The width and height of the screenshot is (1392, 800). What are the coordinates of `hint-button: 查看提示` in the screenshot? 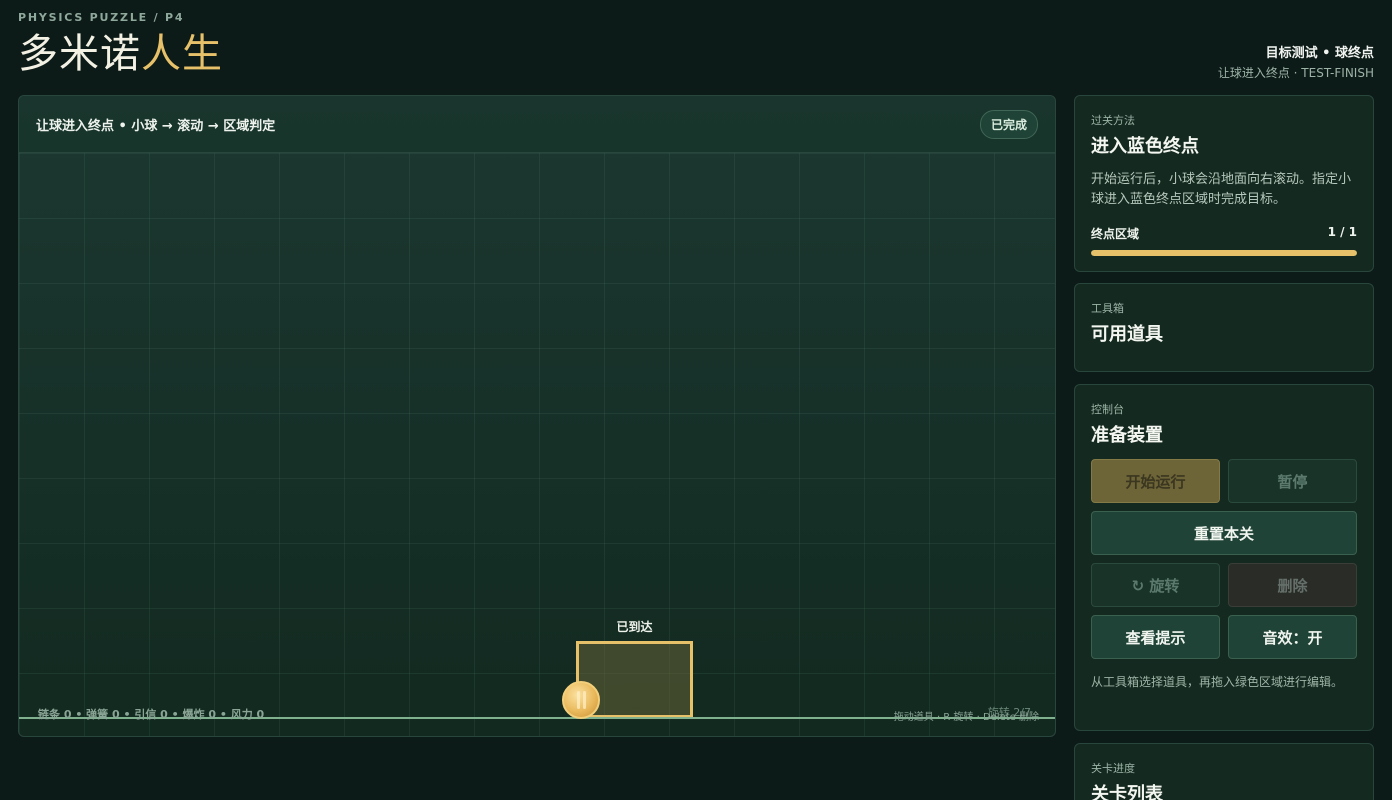 It's located at (1155, 637).